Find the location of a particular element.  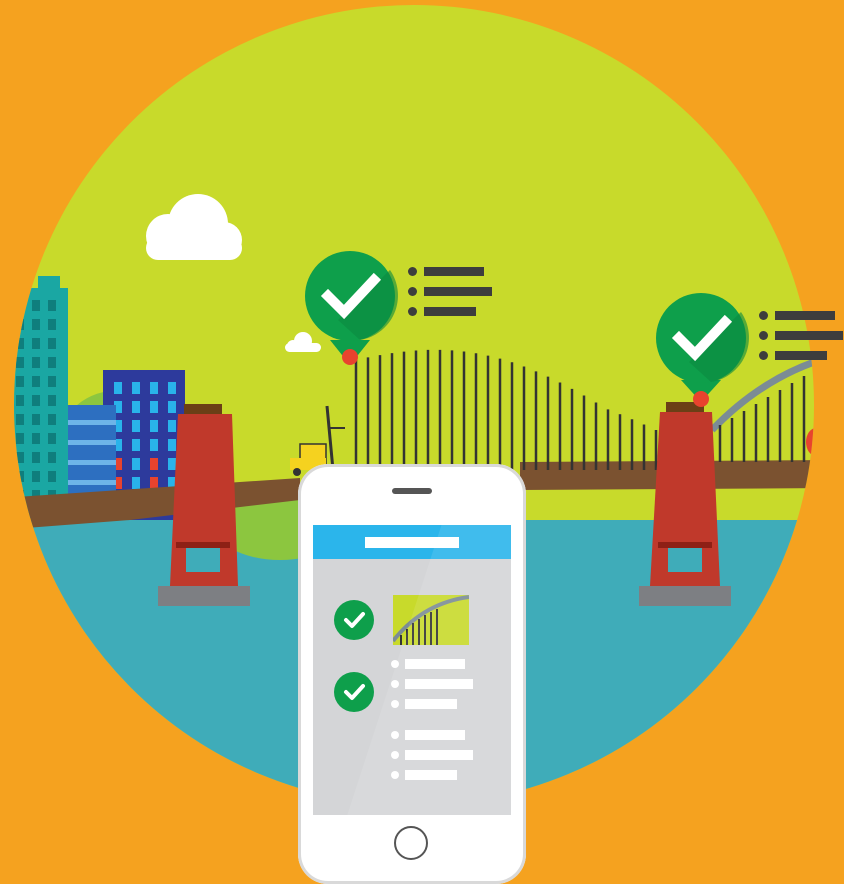

vehicle is located at coordinates (810, 442).